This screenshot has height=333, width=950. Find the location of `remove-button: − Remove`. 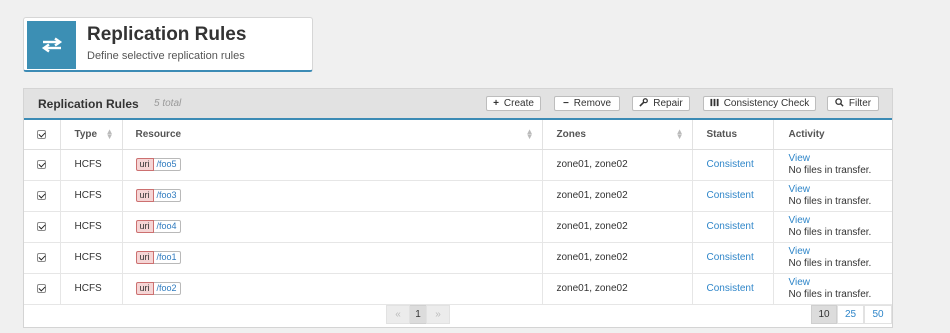

remove-button: − Remove is located at coordinates (587, 103).